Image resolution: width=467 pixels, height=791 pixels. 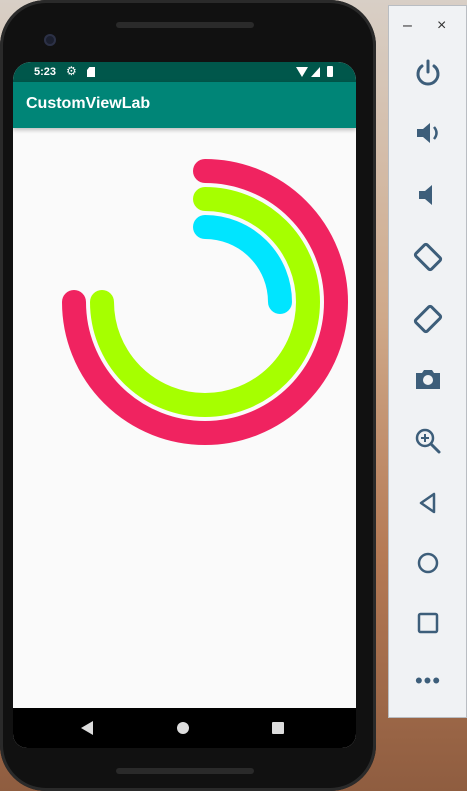 I want to click on sd-card-icon, so click(x=91, y=72).